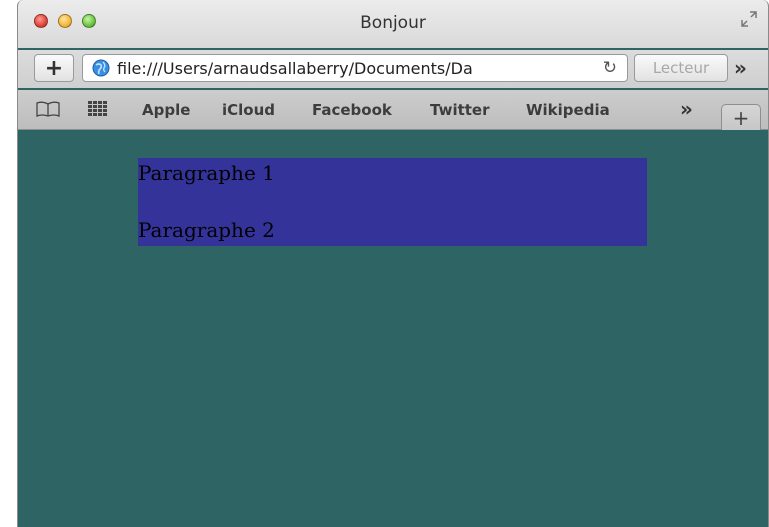  Describe the element at coordinates (352, 110) in the screenshot. I see `bookmark-facebook: Facebook` at that location.